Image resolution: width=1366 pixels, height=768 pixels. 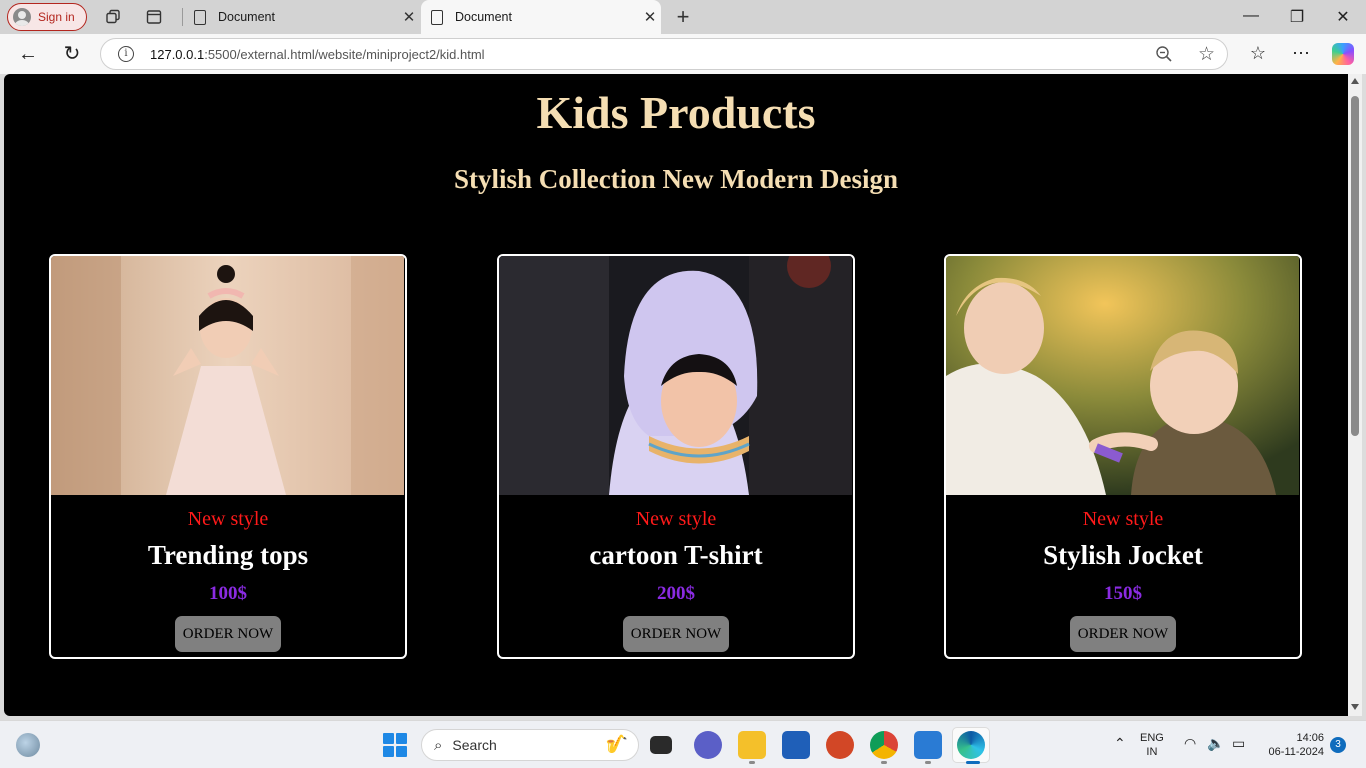 What do you see at coordinates (928, 745) in the screenshot?
I see `vscode-icon` at bounding box center [928, 745].